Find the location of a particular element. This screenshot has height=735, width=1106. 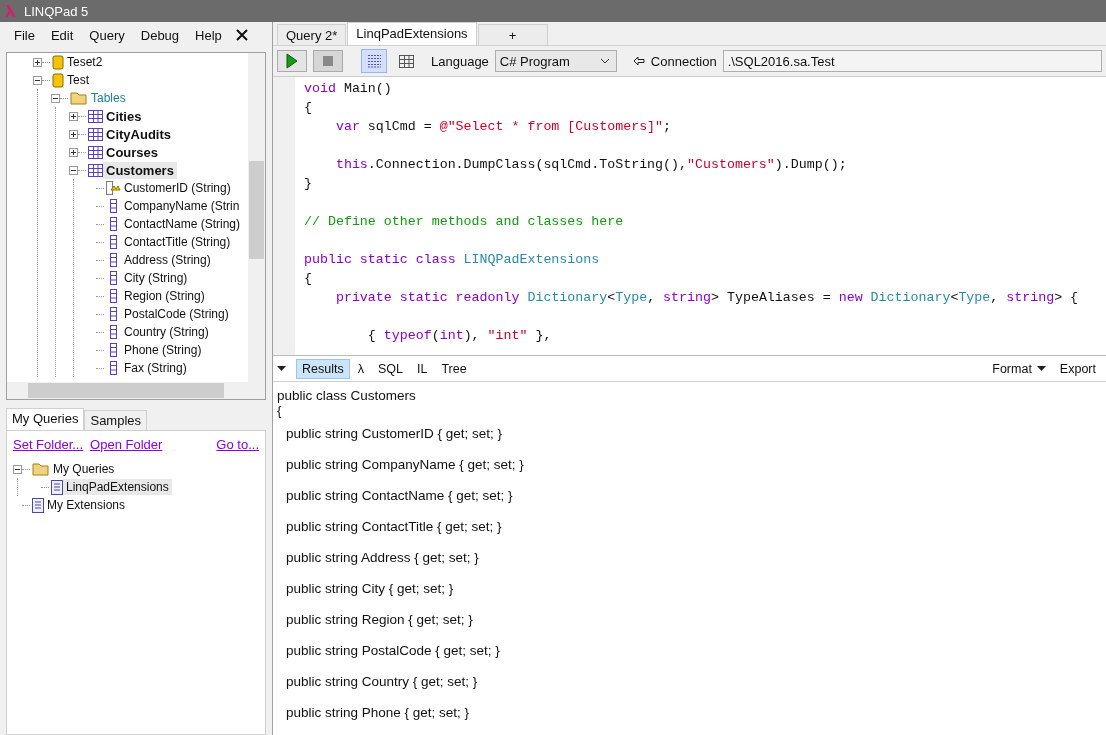

menu-button: Format is located at coordinates (1019, 368).